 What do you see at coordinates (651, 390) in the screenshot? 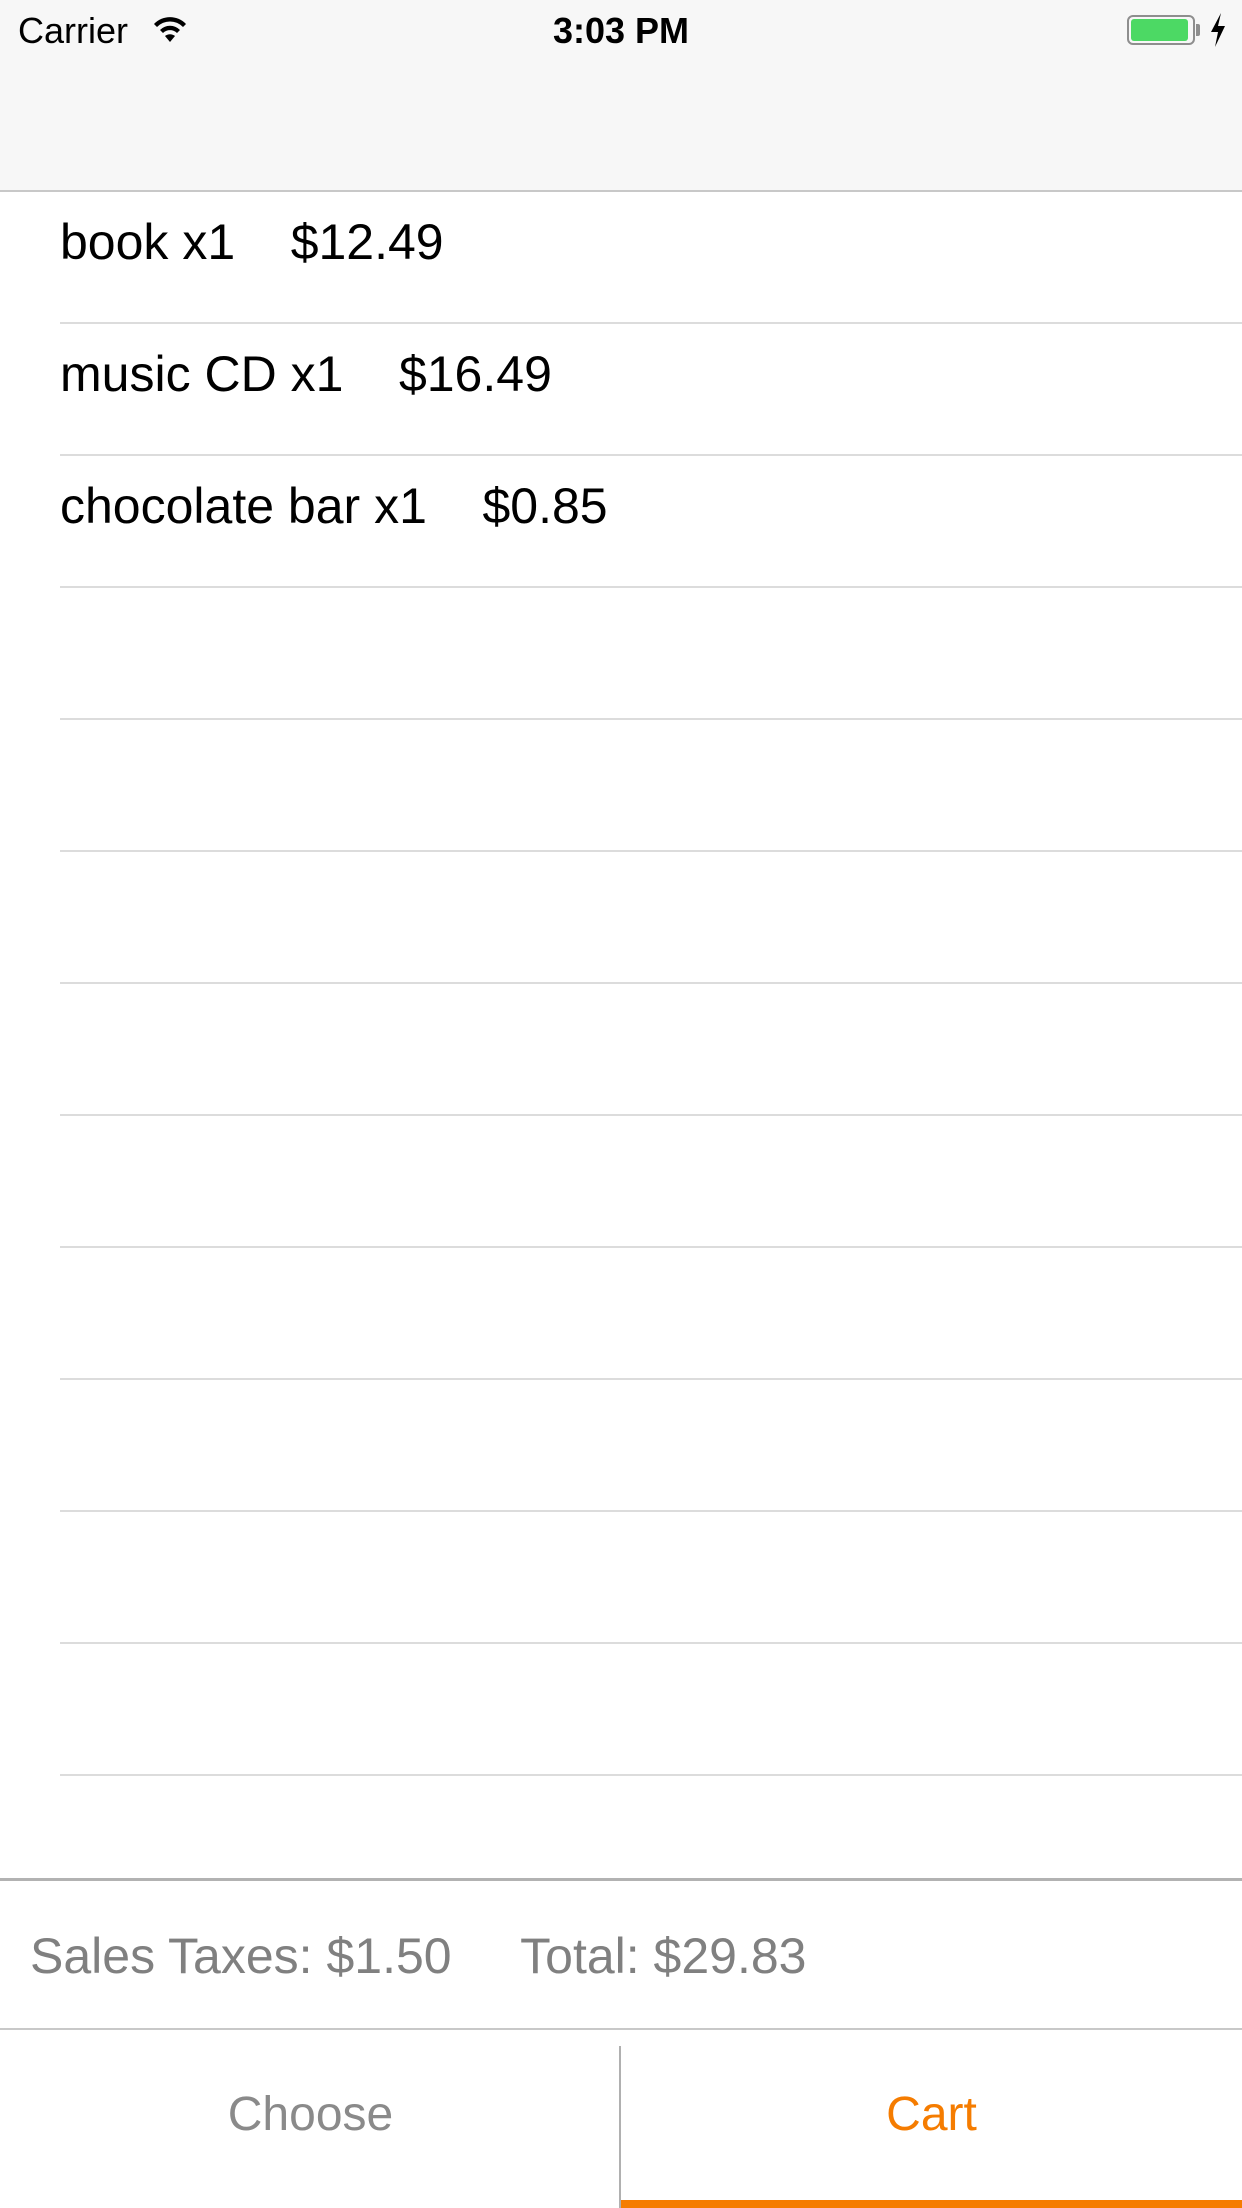
I see `list-item: music CD x1 $16.49` at bounding box center [651, 390].